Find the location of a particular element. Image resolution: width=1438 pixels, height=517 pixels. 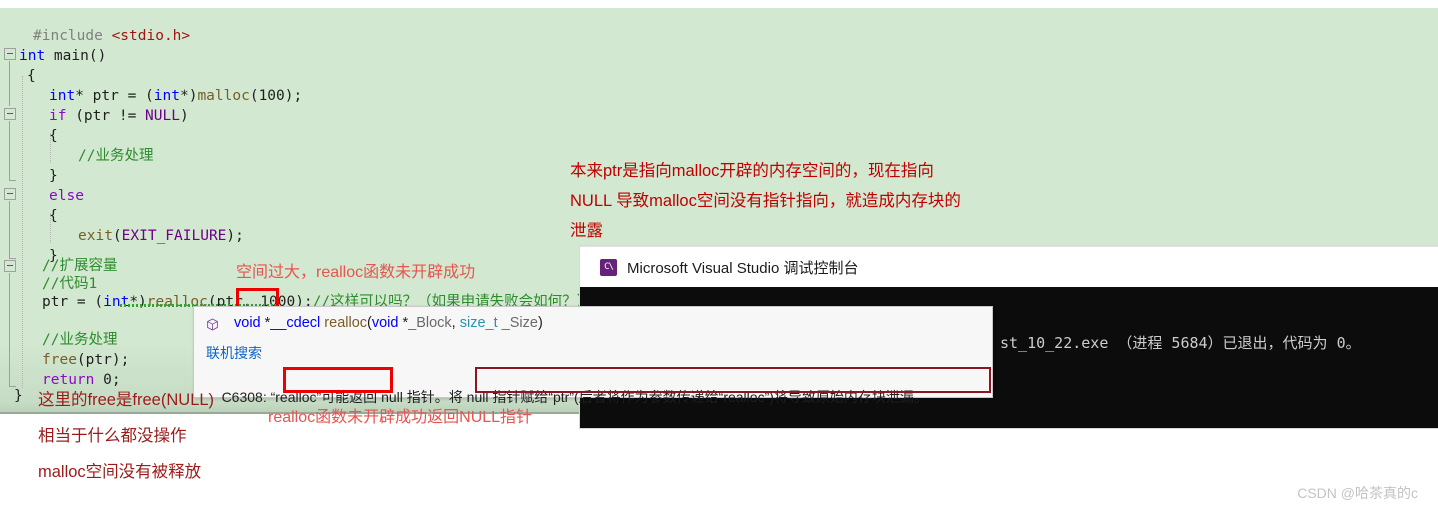

signature-token: __cdecl is located at coordinates (295, 323).